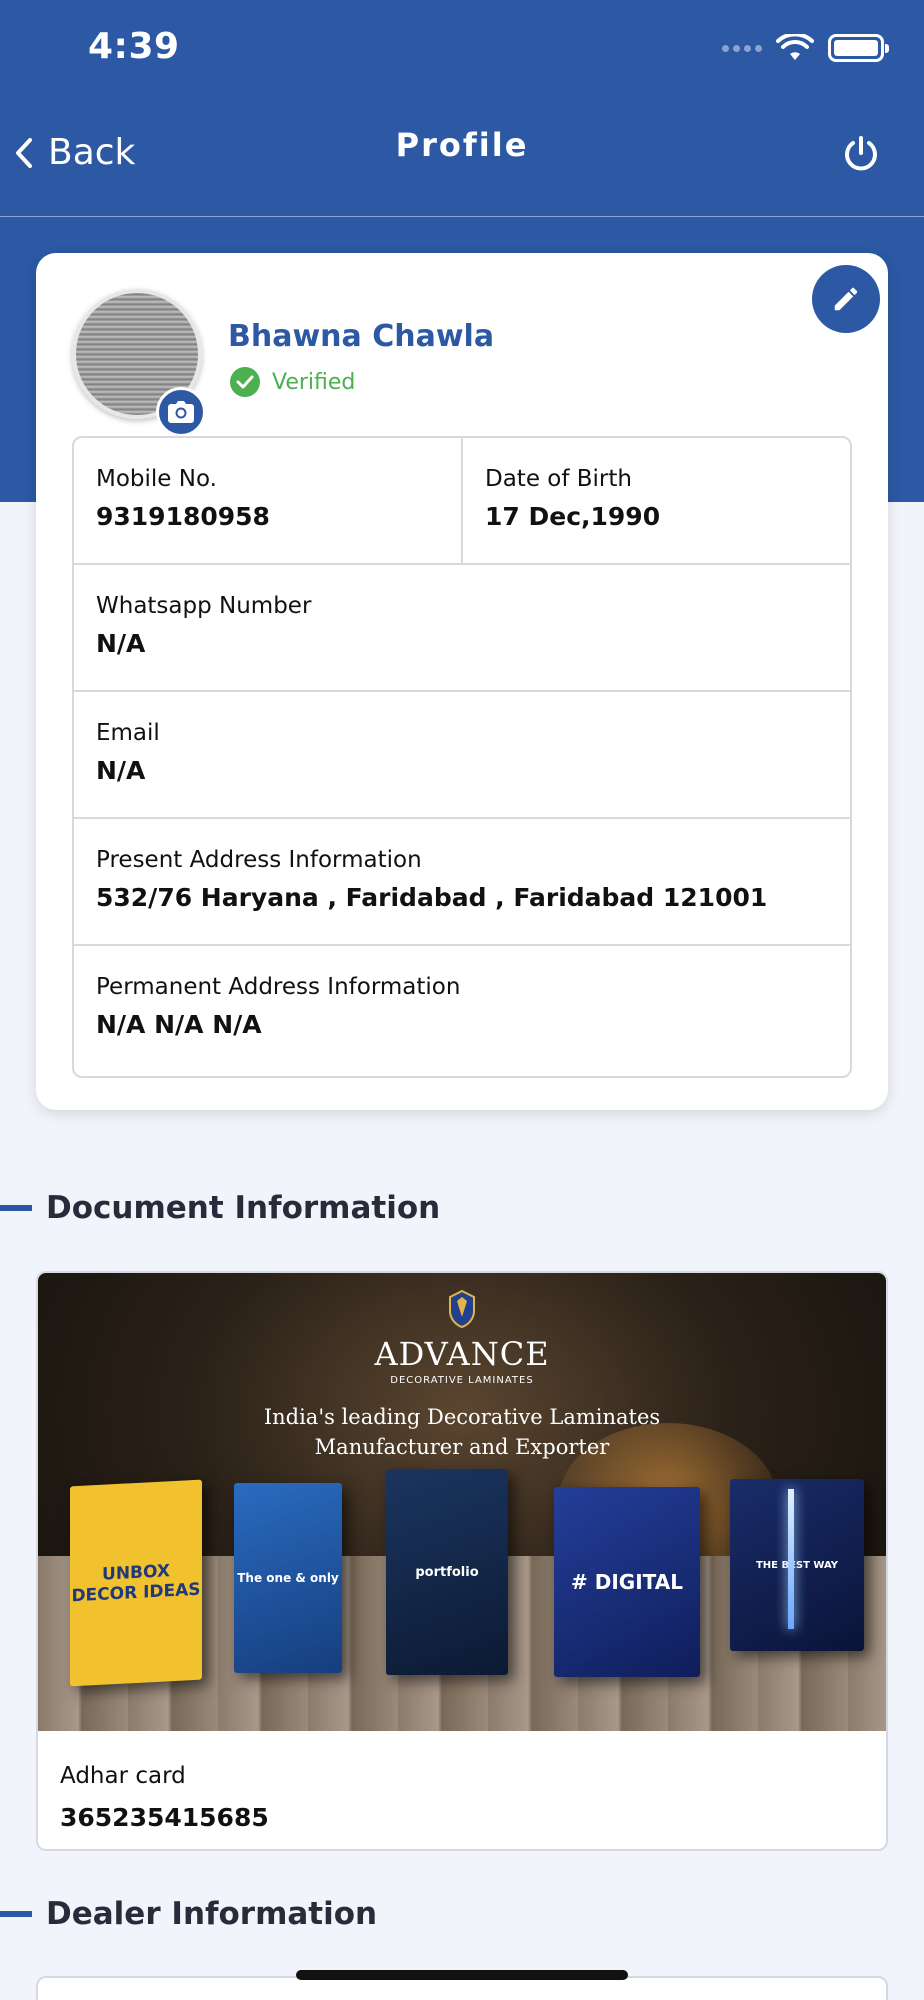 This screenshot has width=924, height=2000. What do you see at coordinates (204, 606) in the screenshot?
I see `field-label: Whatsapp Number` at bounding box center [204, 606].